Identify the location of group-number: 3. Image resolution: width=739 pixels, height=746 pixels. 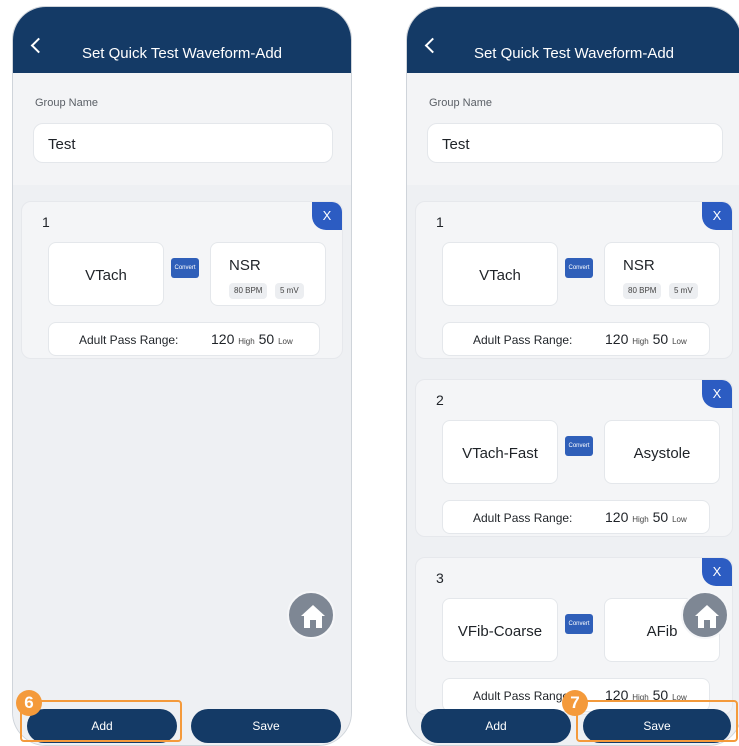
(440, 578).